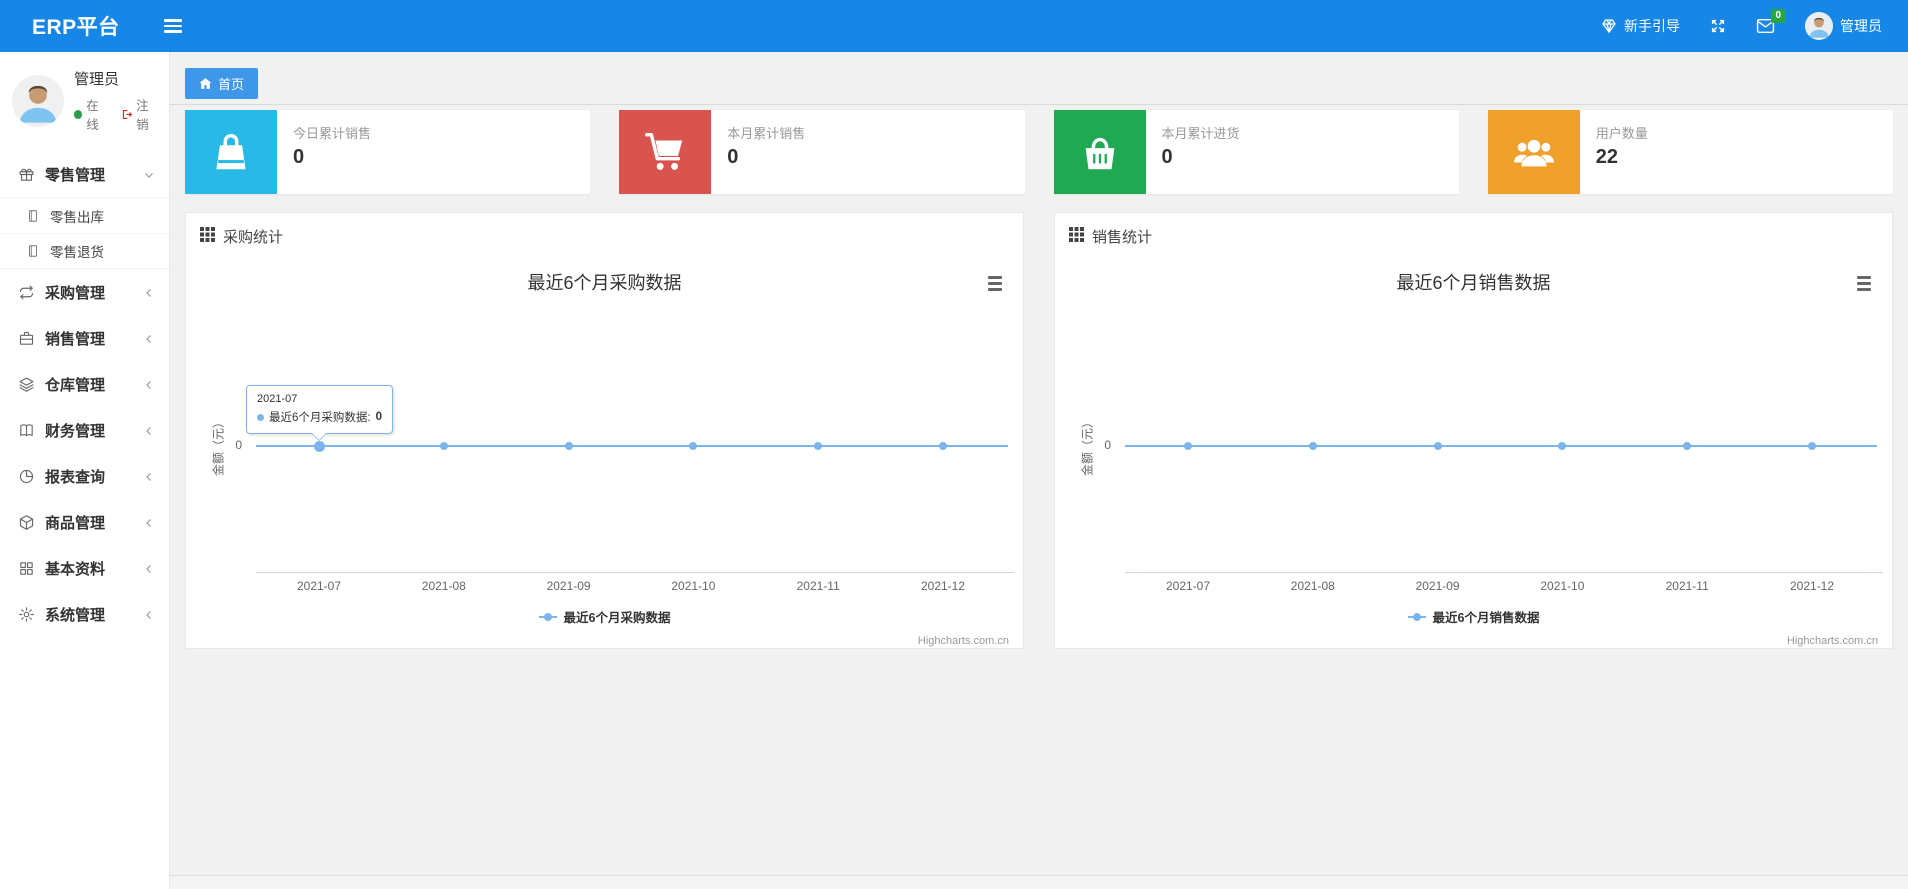 This screenshot has height=889, width=1908. Describe the element at coordinates (1718, 26) in the screenshot. I see `fullscreen-button` at that location.